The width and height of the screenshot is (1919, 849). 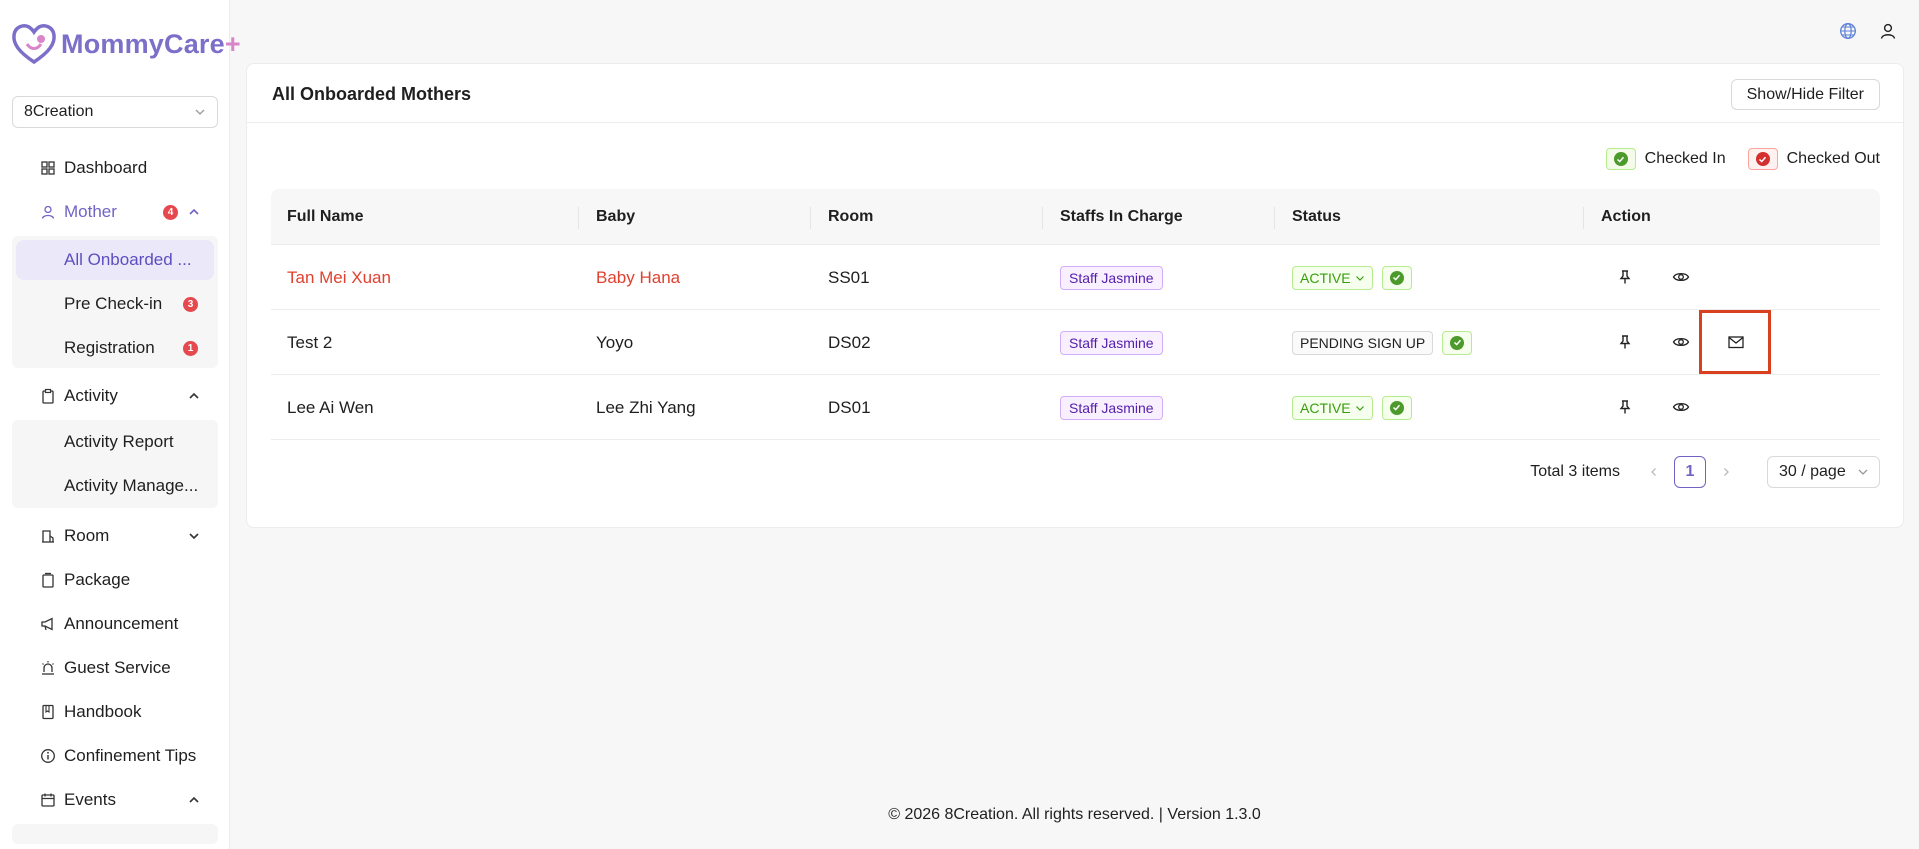 I want to click on sidebar-item-events: Events, so click(x=115, y=800).